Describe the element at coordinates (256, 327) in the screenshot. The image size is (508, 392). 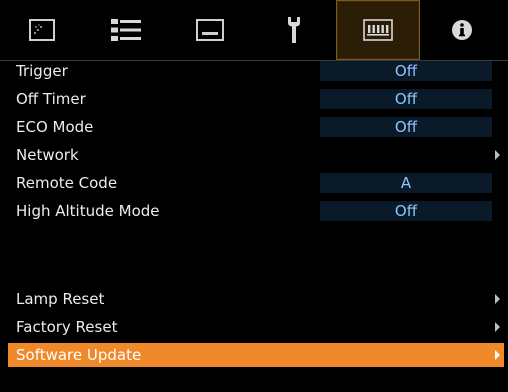
I see `menu-item-factory-reset: Factory Reset` at that location.